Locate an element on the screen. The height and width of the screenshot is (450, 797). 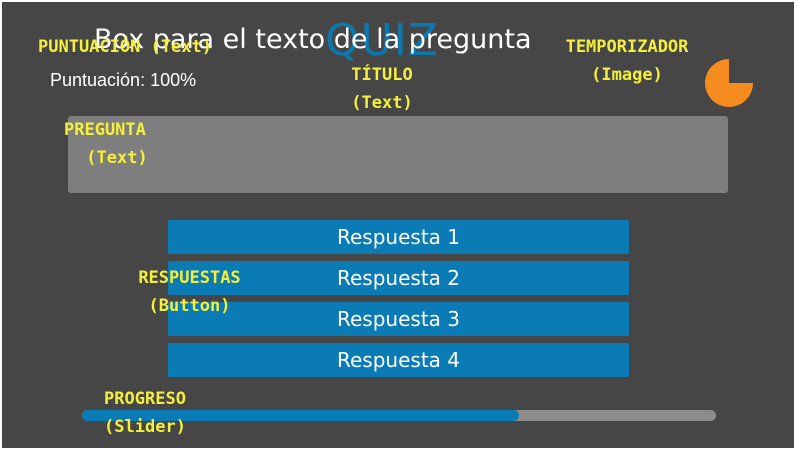
annotation-score: PUNTUACIÓN (Text) is located at coordinates (125, 47).